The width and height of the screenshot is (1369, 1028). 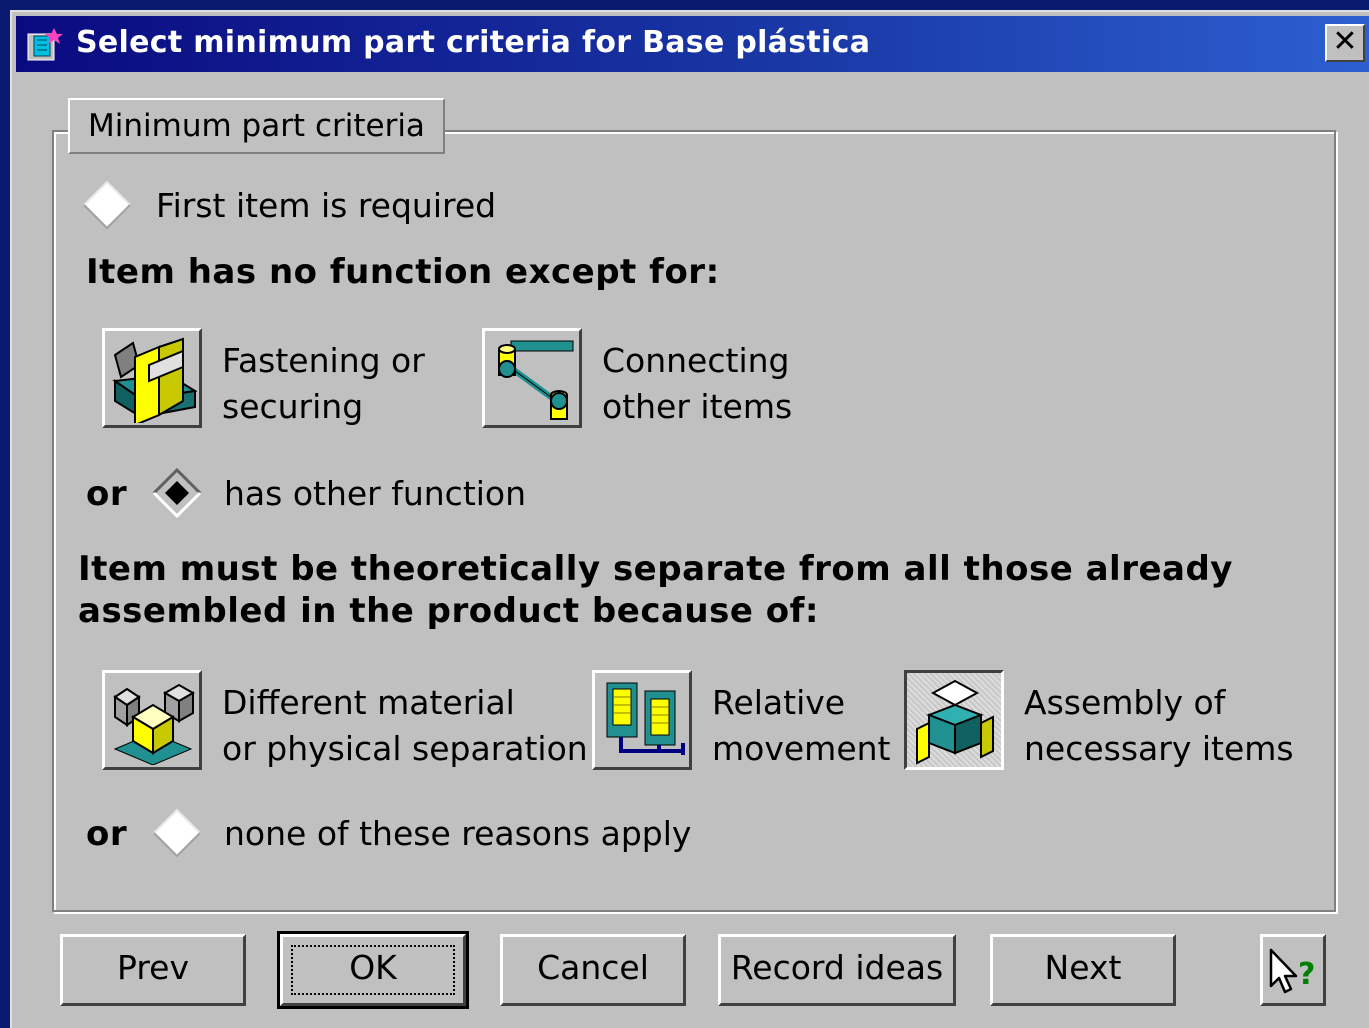 What do you see at coordinates (323, 383) in the screenshot?
I see `fastening-label: Fastening or securing` at bounding box center [323, 383].